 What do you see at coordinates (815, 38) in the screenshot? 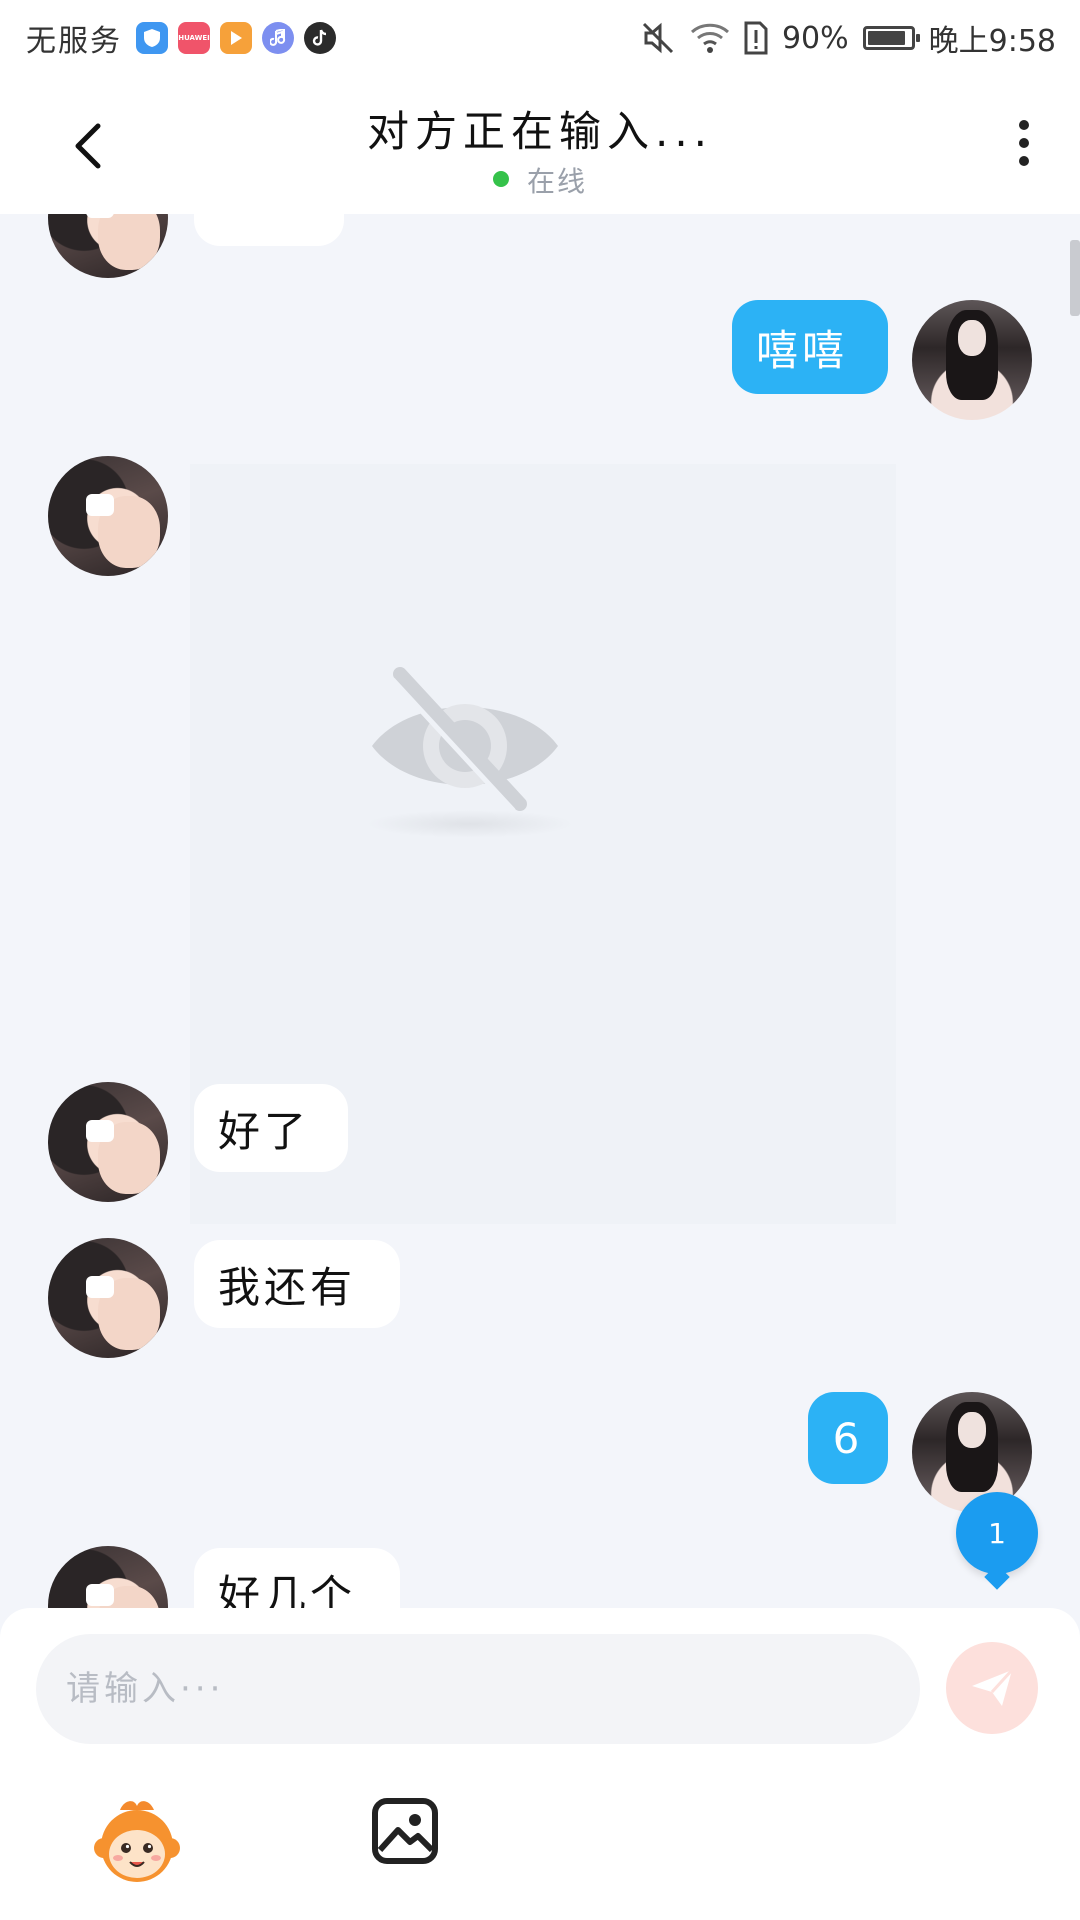
I see `battery-percent: 90%` at bounding box center [815, 38].